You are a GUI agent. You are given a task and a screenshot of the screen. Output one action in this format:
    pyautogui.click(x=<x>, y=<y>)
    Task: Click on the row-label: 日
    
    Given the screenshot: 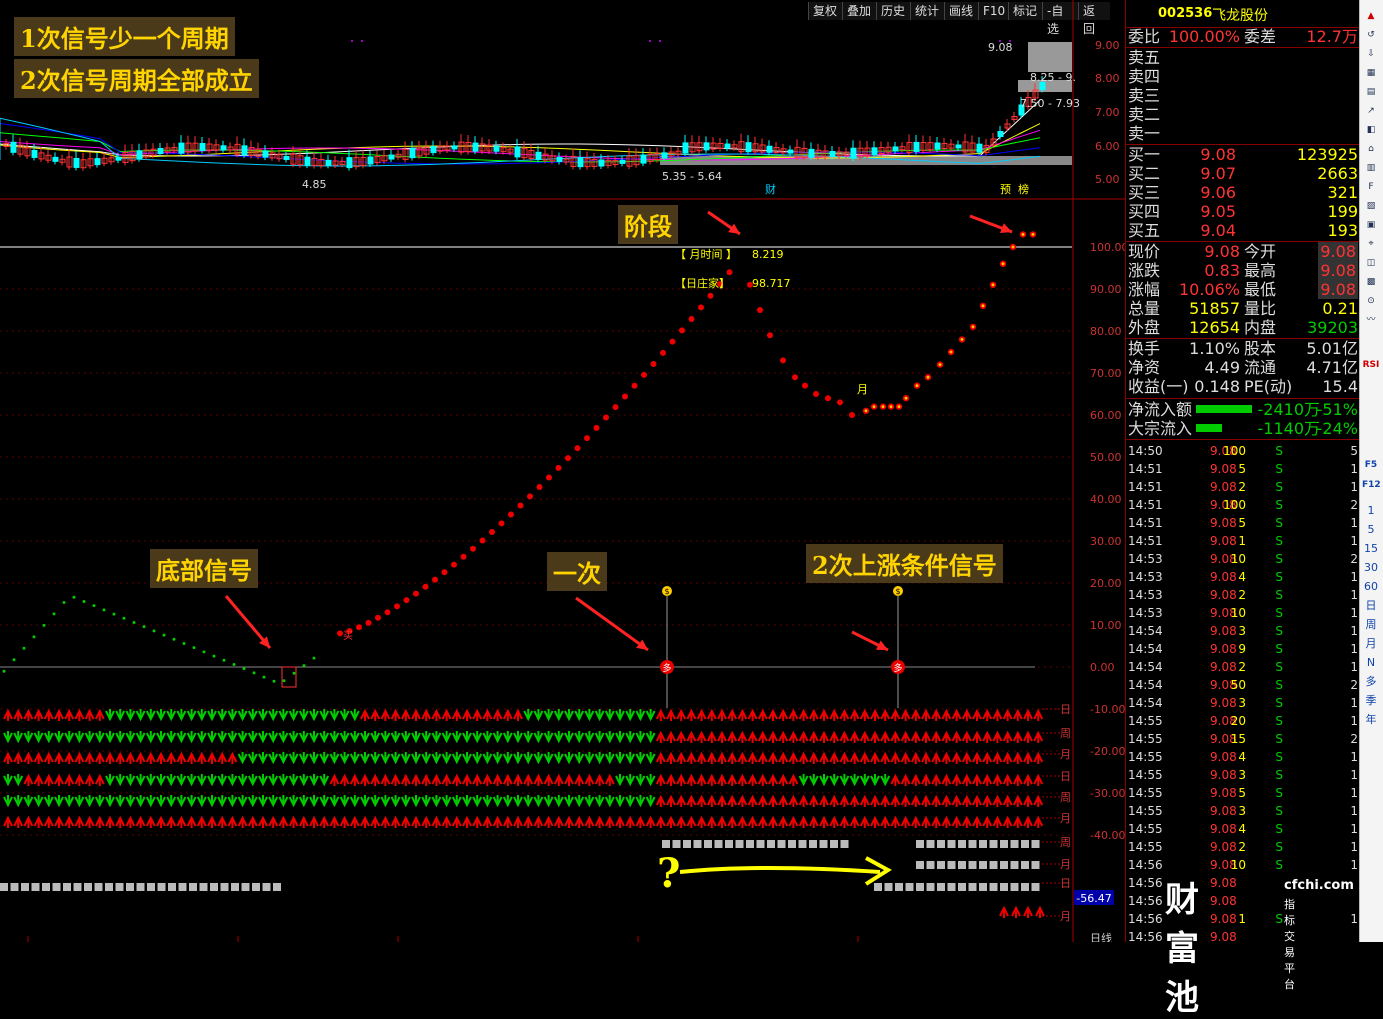 What is the action you would take?
    pyautogui.click(x=1065, y=709)
    